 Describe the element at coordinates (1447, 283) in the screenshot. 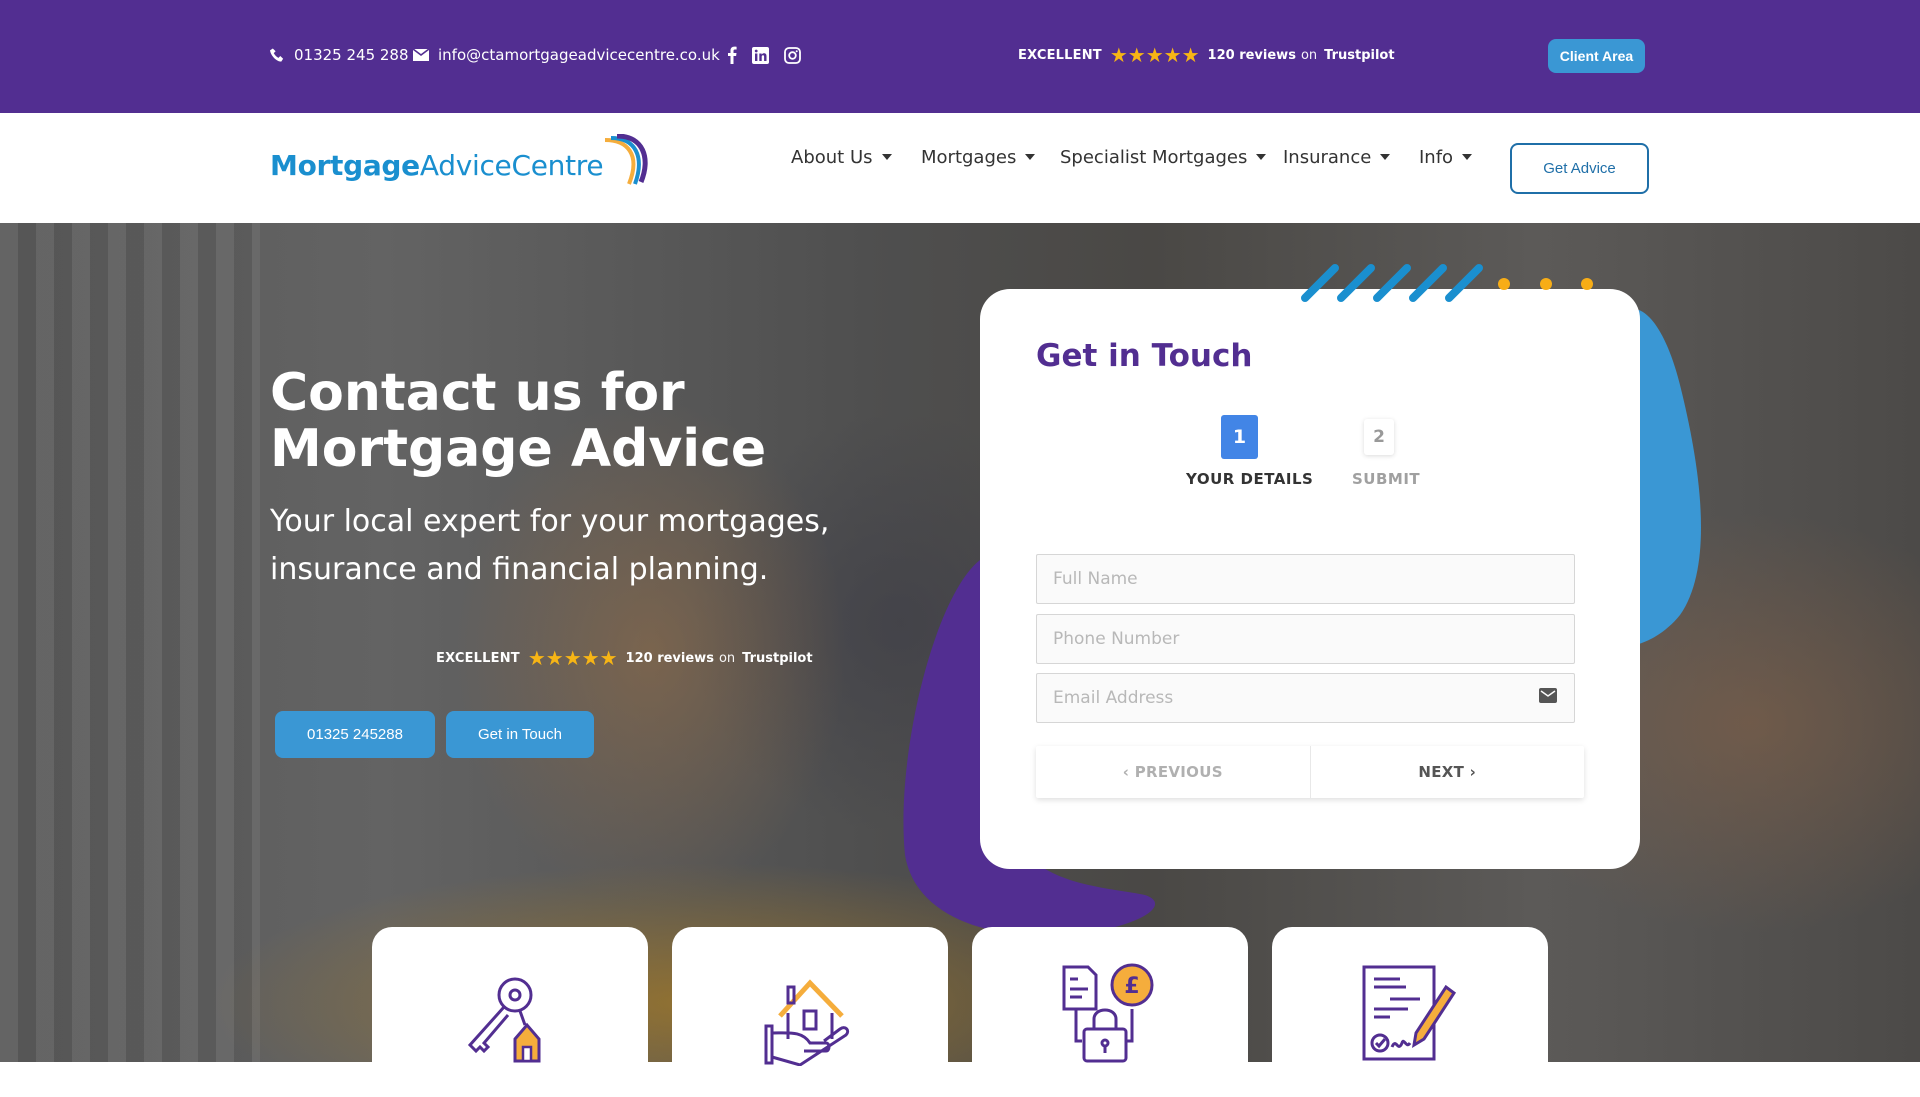

I see `decorative-stripes-dots` at that location.